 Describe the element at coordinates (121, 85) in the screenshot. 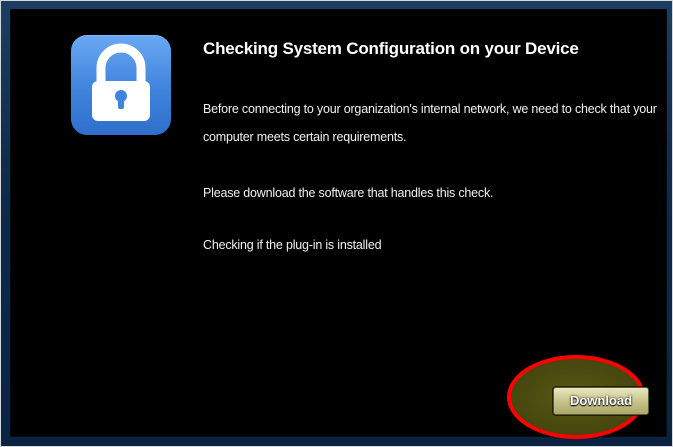

I see `lock-icon` at that location.